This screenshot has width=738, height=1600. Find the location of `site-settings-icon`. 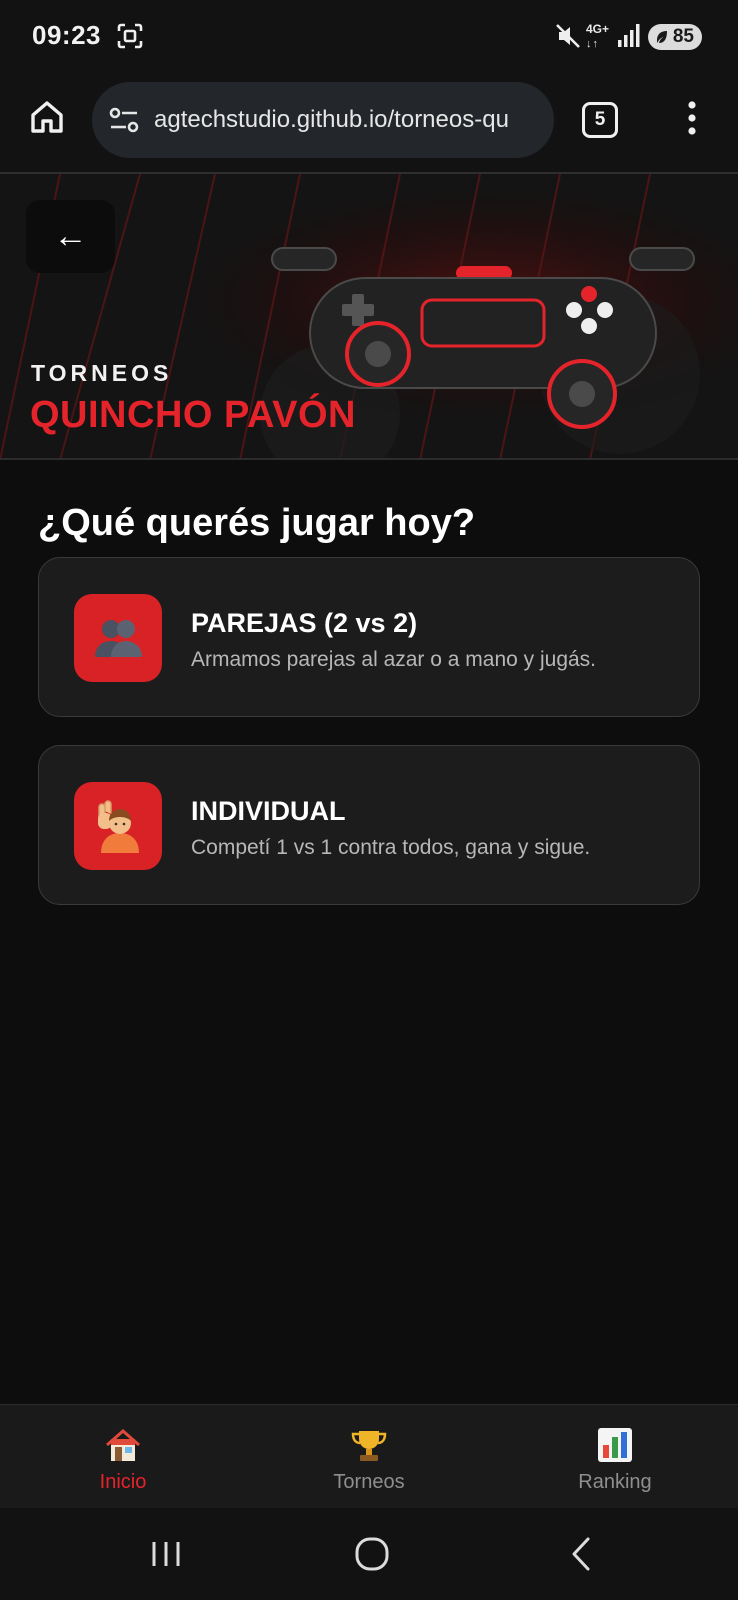

site-settings-icon is located at coordinates (124, 120).